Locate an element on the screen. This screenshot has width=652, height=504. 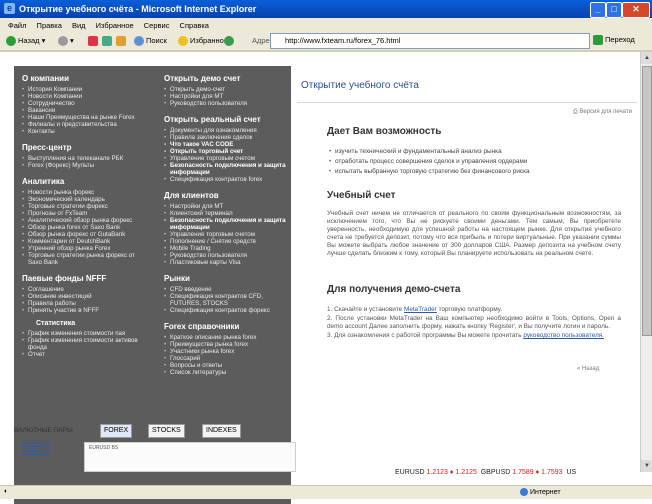
nav-link: Что такое VAC CODE is located at coordinates (229, 144).